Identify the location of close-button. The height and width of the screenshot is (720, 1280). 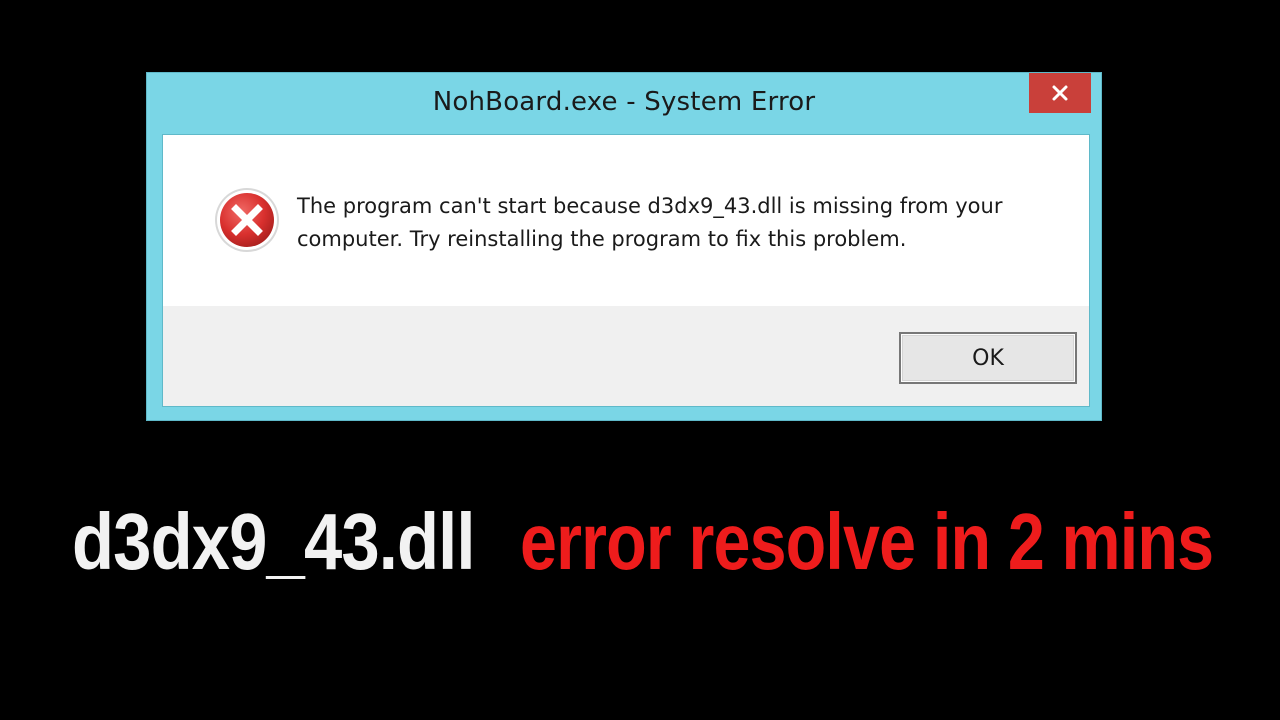
(1060, 93).